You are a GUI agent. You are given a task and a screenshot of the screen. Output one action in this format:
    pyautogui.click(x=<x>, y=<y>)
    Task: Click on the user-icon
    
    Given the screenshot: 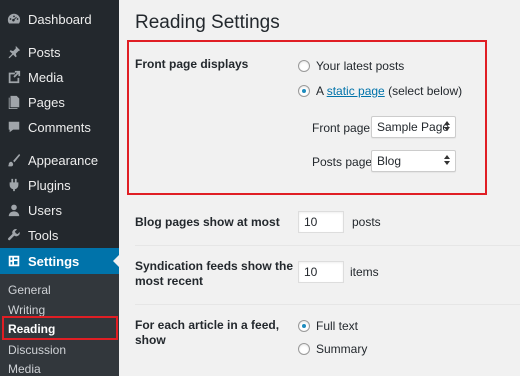 What is the action you would take?
    pyautogui.click(x=14, y=210)
    